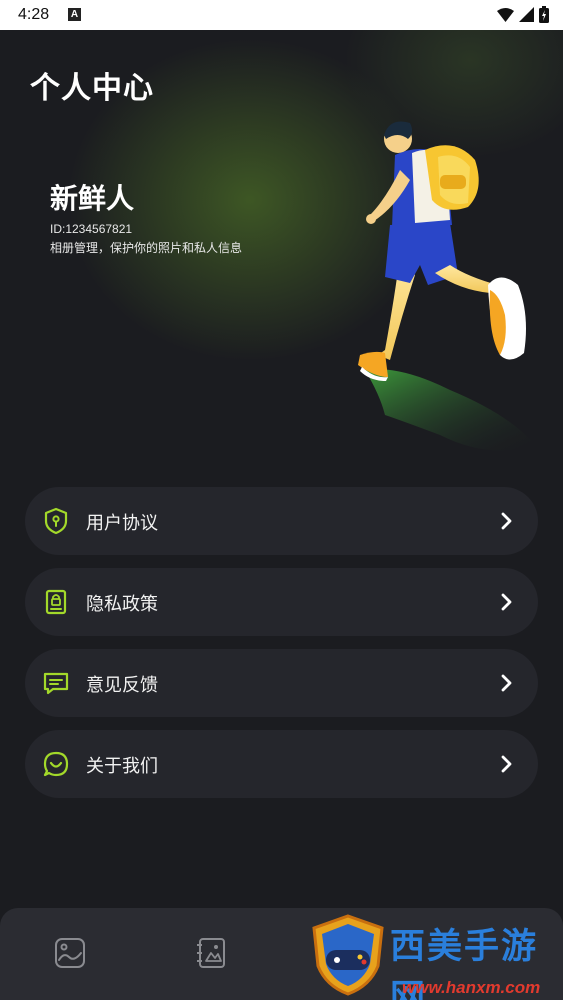 The height and width of the screenshot is (1000, 563). Describe the element at coordinates (526, 14) in the screenshot. I see `signal-icon` at that location.